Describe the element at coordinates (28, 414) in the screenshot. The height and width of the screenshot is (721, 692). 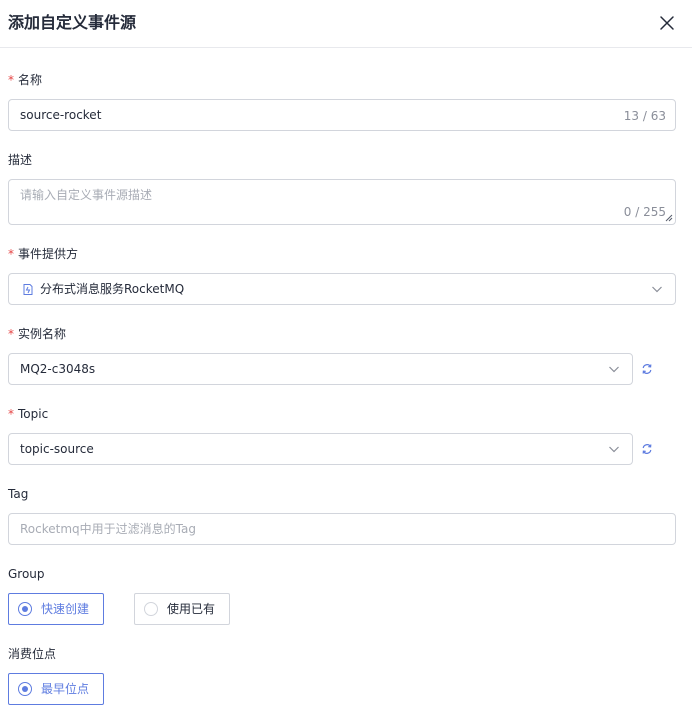
I see `topic-field-label: * Topic` at that location.